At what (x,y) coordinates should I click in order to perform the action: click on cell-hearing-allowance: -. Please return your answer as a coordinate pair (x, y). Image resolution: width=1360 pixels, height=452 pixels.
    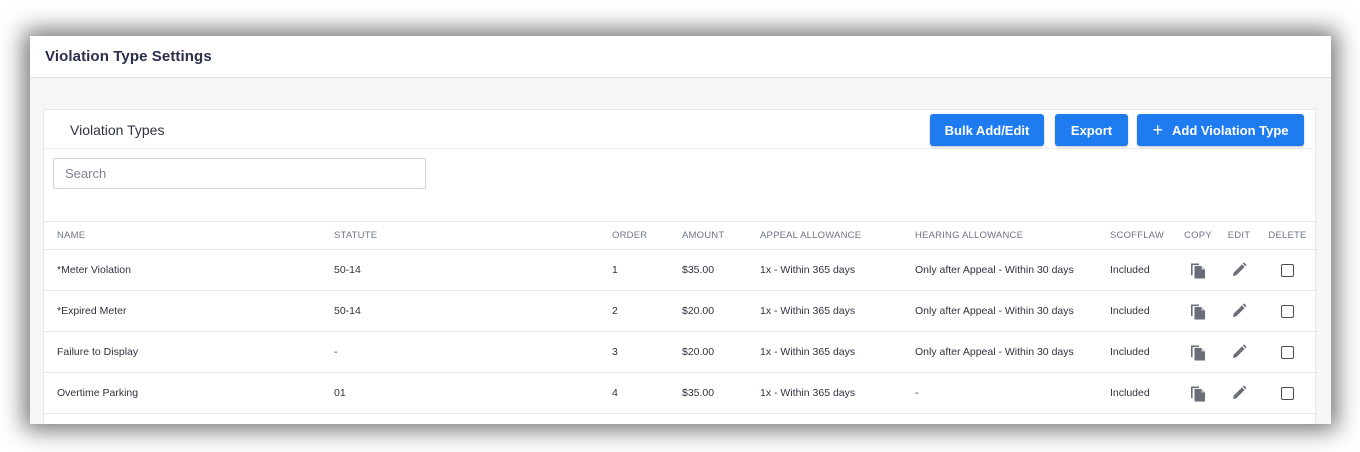
    Looking at the image, I should click on (999, 393).